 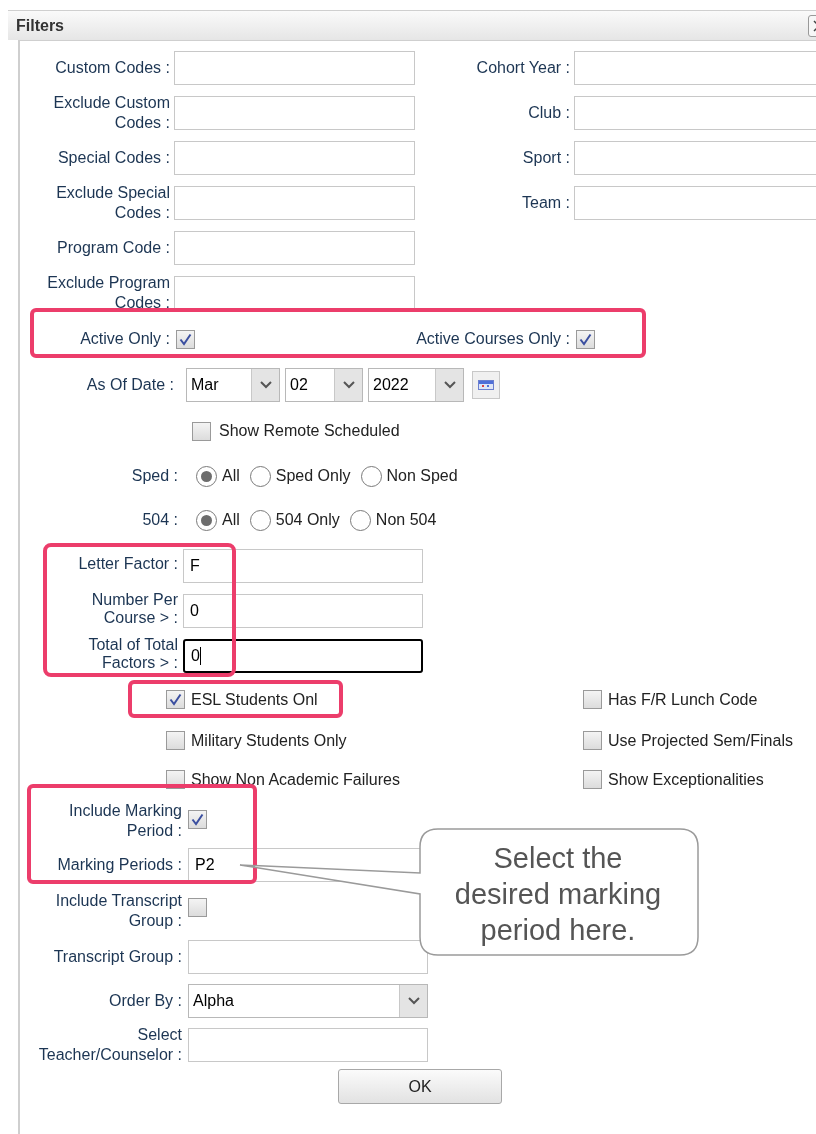 What do you see at coordinates (269, 740) in the screenshot?
I see `checkbox-label: Military Students Only` at bounding box center [269, 740].